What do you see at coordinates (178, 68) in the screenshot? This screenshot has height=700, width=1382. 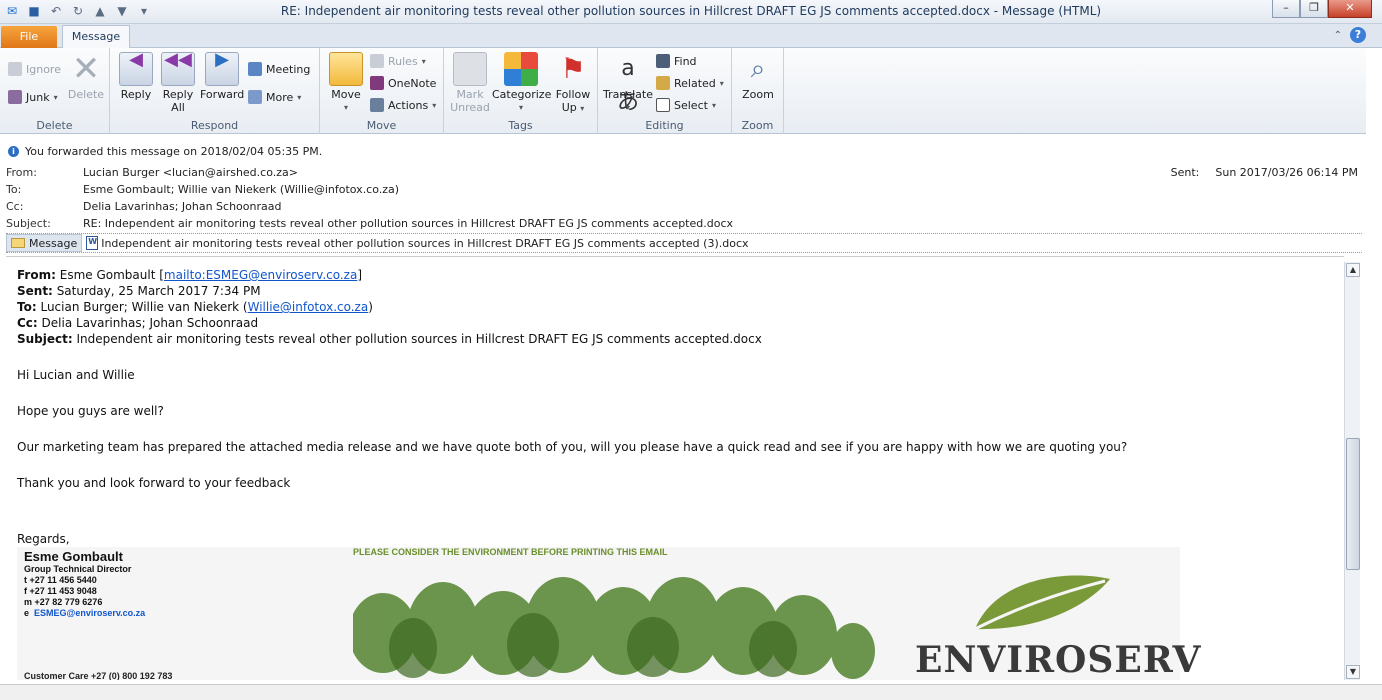 I see `reply-all-icon: ◀◀` at bounding box center [178, 68].